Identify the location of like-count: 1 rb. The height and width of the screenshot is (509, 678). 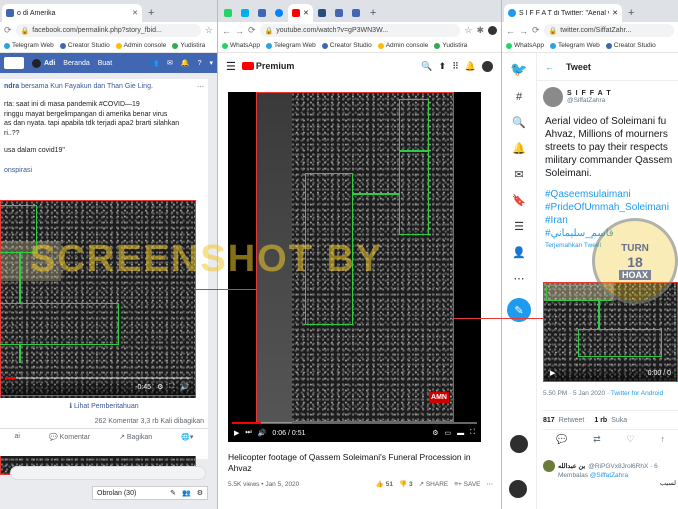
(600, 420).